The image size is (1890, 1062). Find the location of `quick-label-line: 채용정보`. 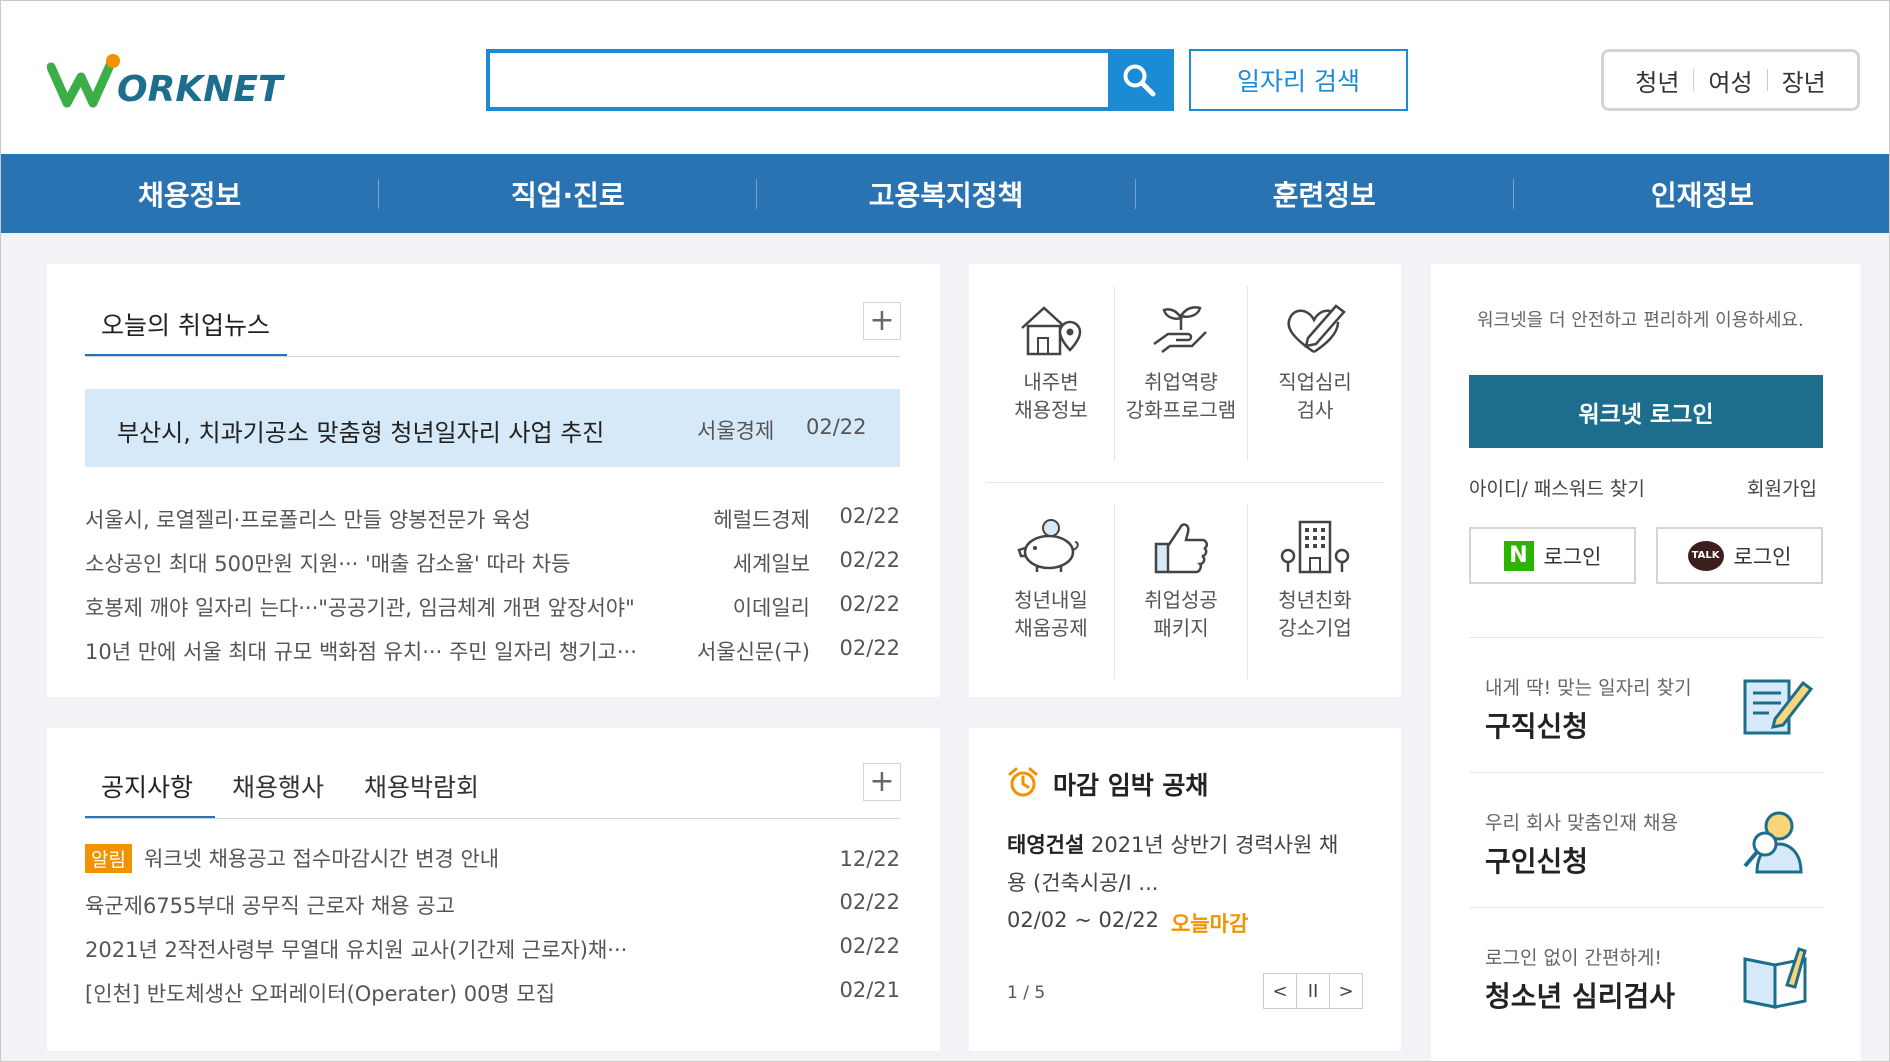

quick-label-line: 채용정보 is located at coordinates (1051, 410).